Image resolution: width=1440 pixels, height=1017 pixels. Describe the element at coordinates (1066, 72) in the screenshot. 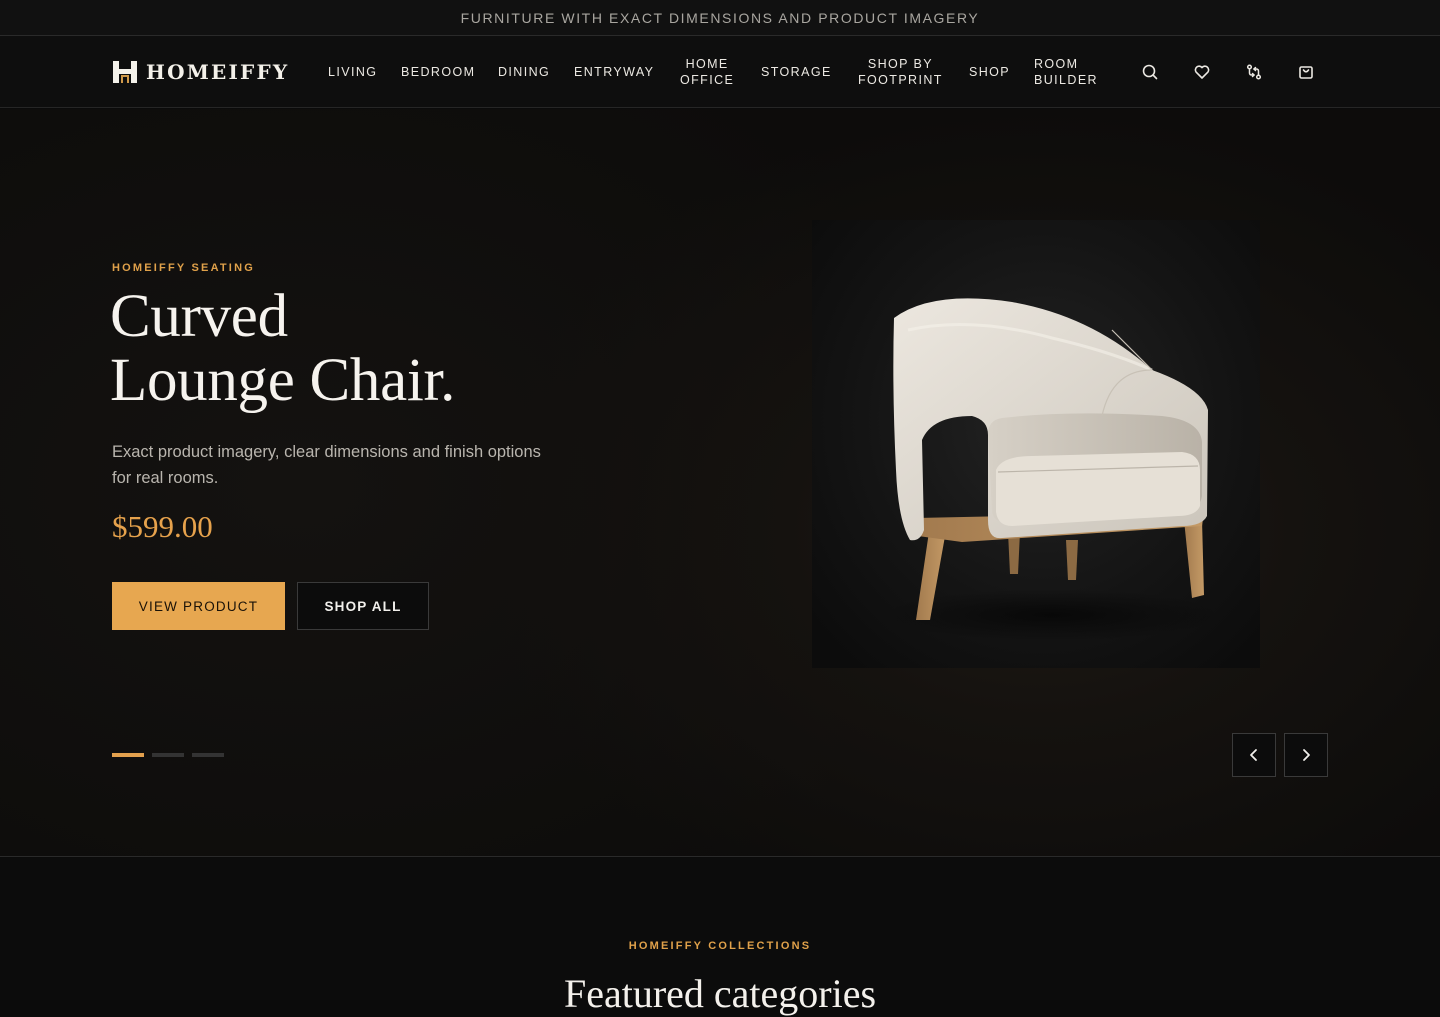

I see `nav-room-builder: ROOM BUILDER` at that location.